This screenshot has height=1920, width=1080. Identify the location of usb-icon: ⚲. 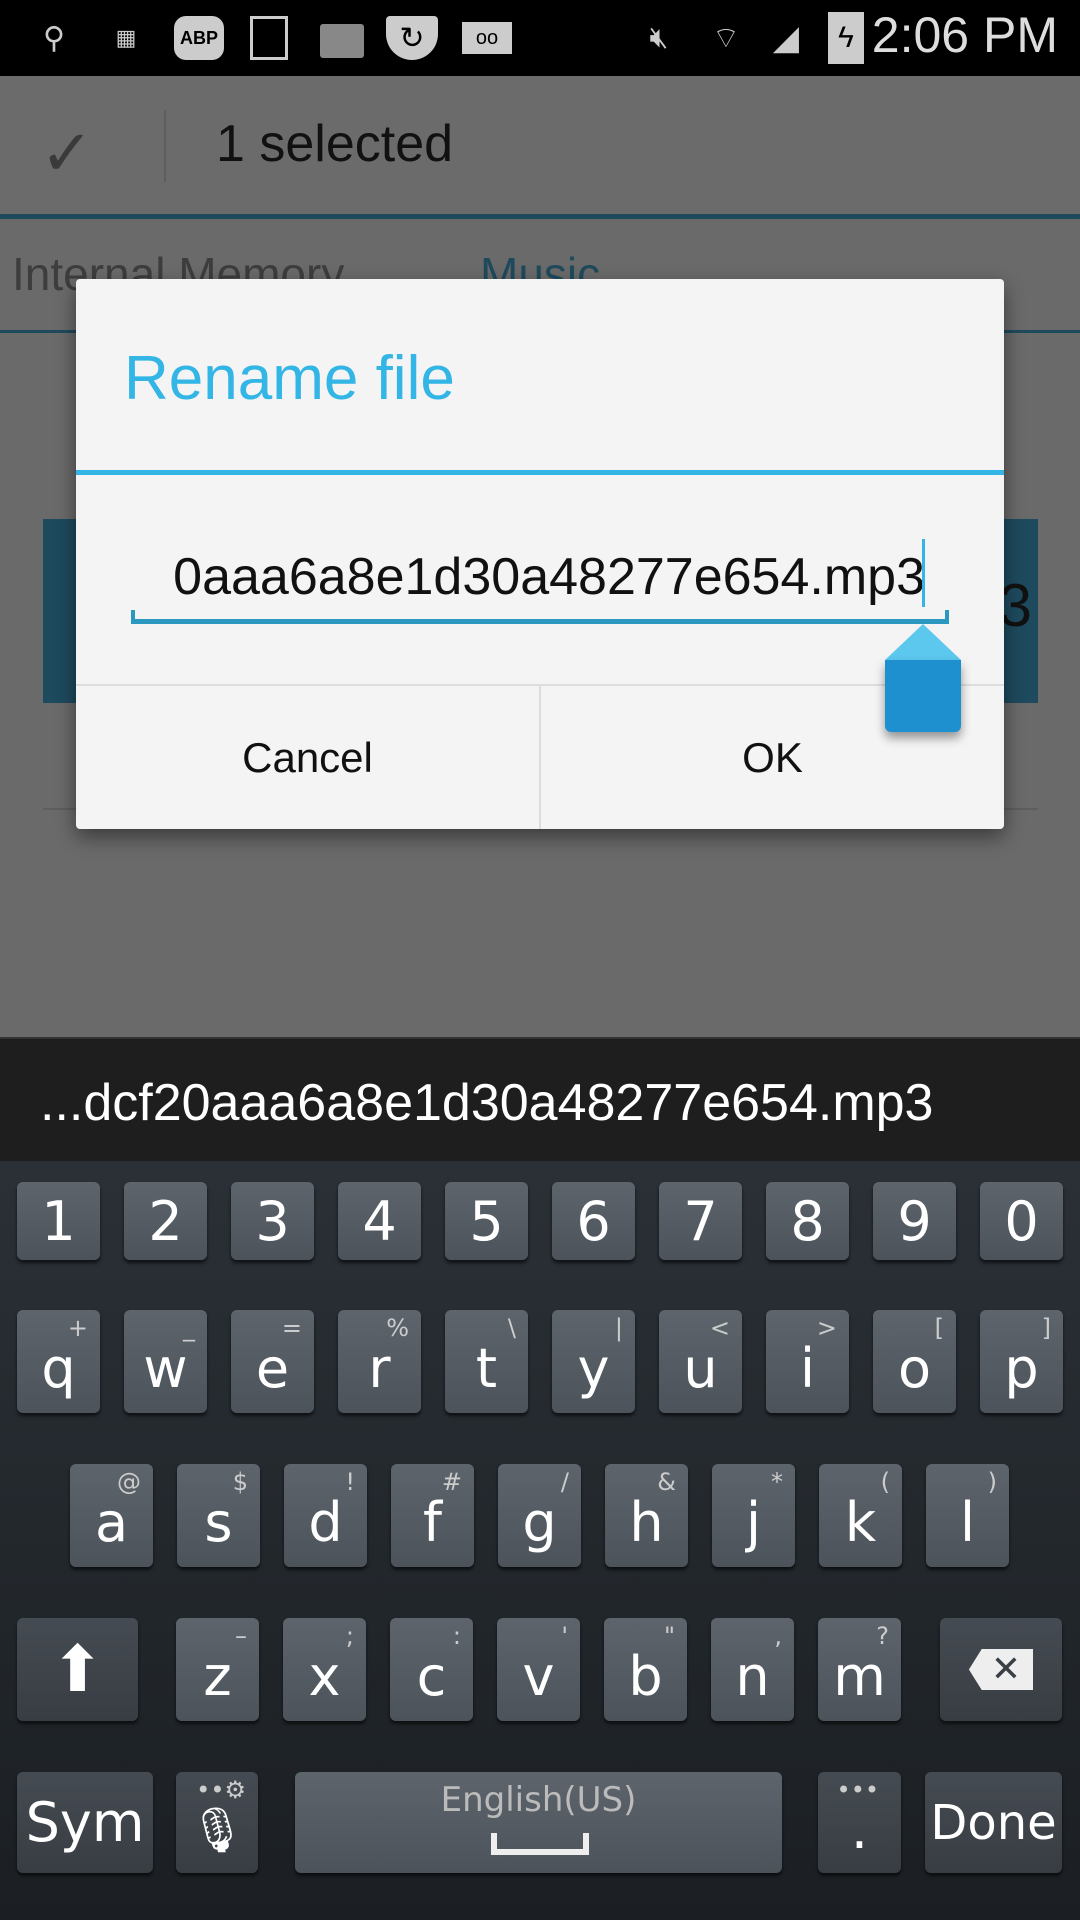
(54, 38).